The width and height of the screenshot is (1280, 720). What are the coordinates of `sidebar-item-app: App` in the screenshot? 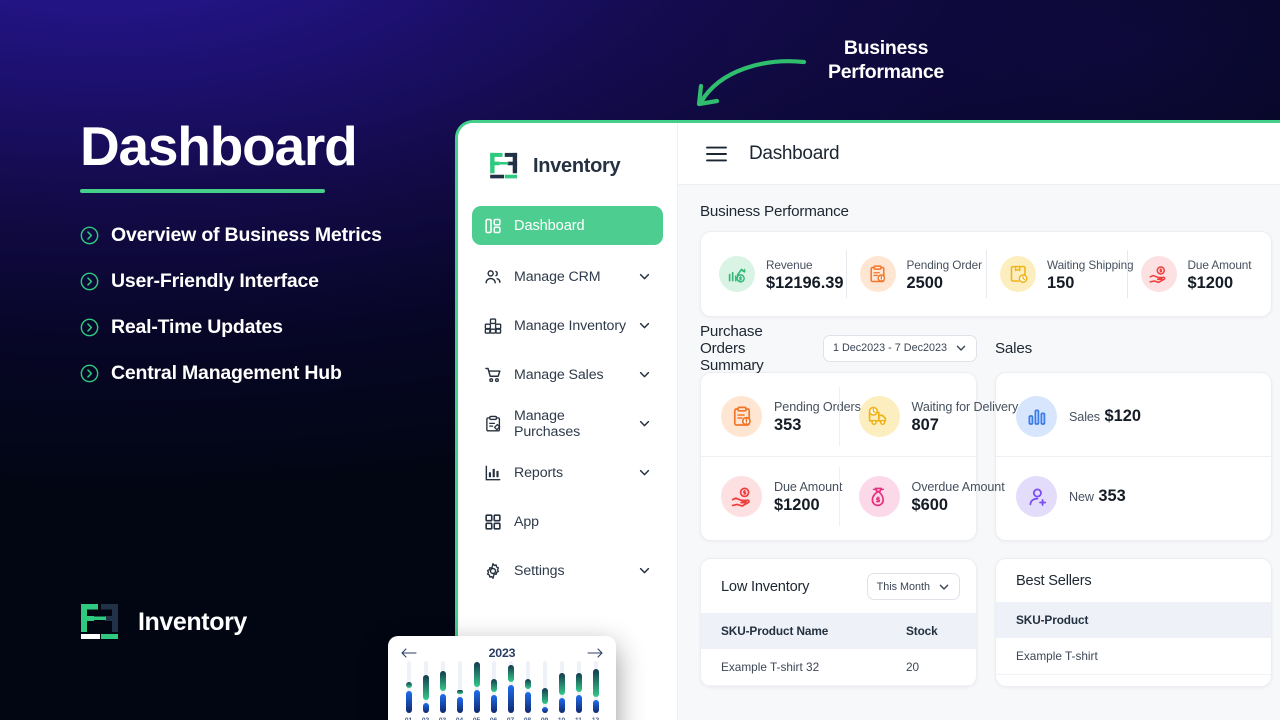 It's located at (567, 521).